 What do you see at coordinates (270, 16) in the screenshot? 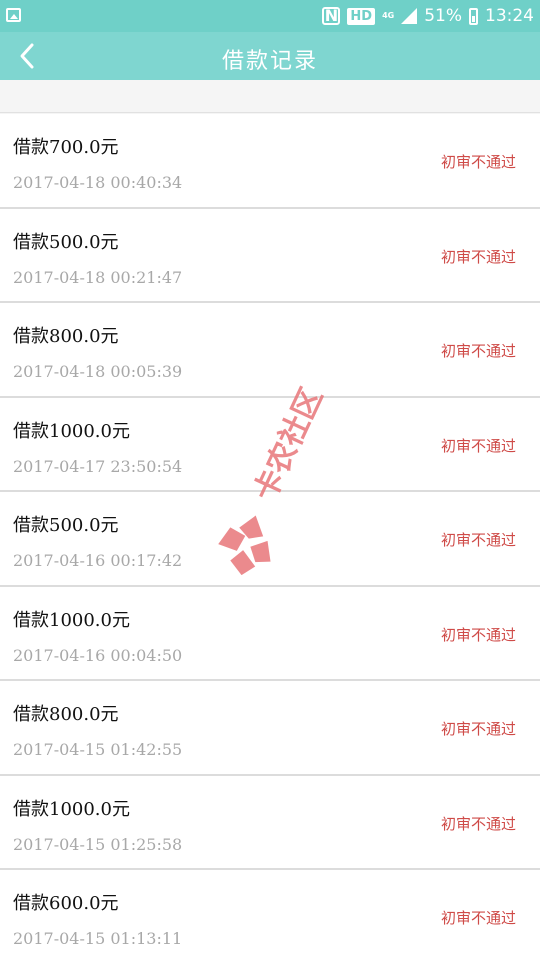
I see `status-bar: N HD 4G 51% 13:24` at bounding box center [270, 16].